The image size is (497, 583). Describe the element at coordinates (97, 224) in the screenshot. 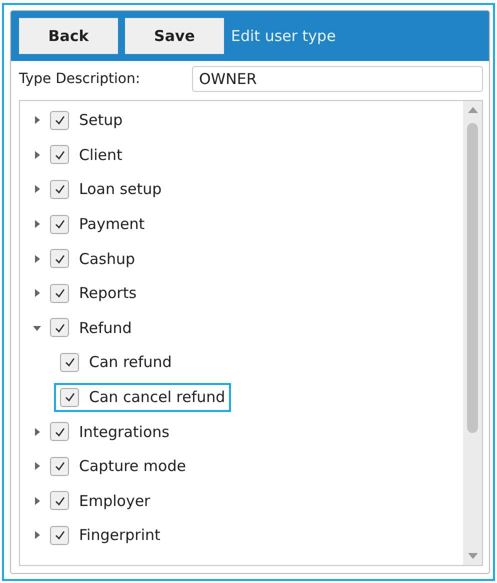

I see `tree-item: Payment` at that location.